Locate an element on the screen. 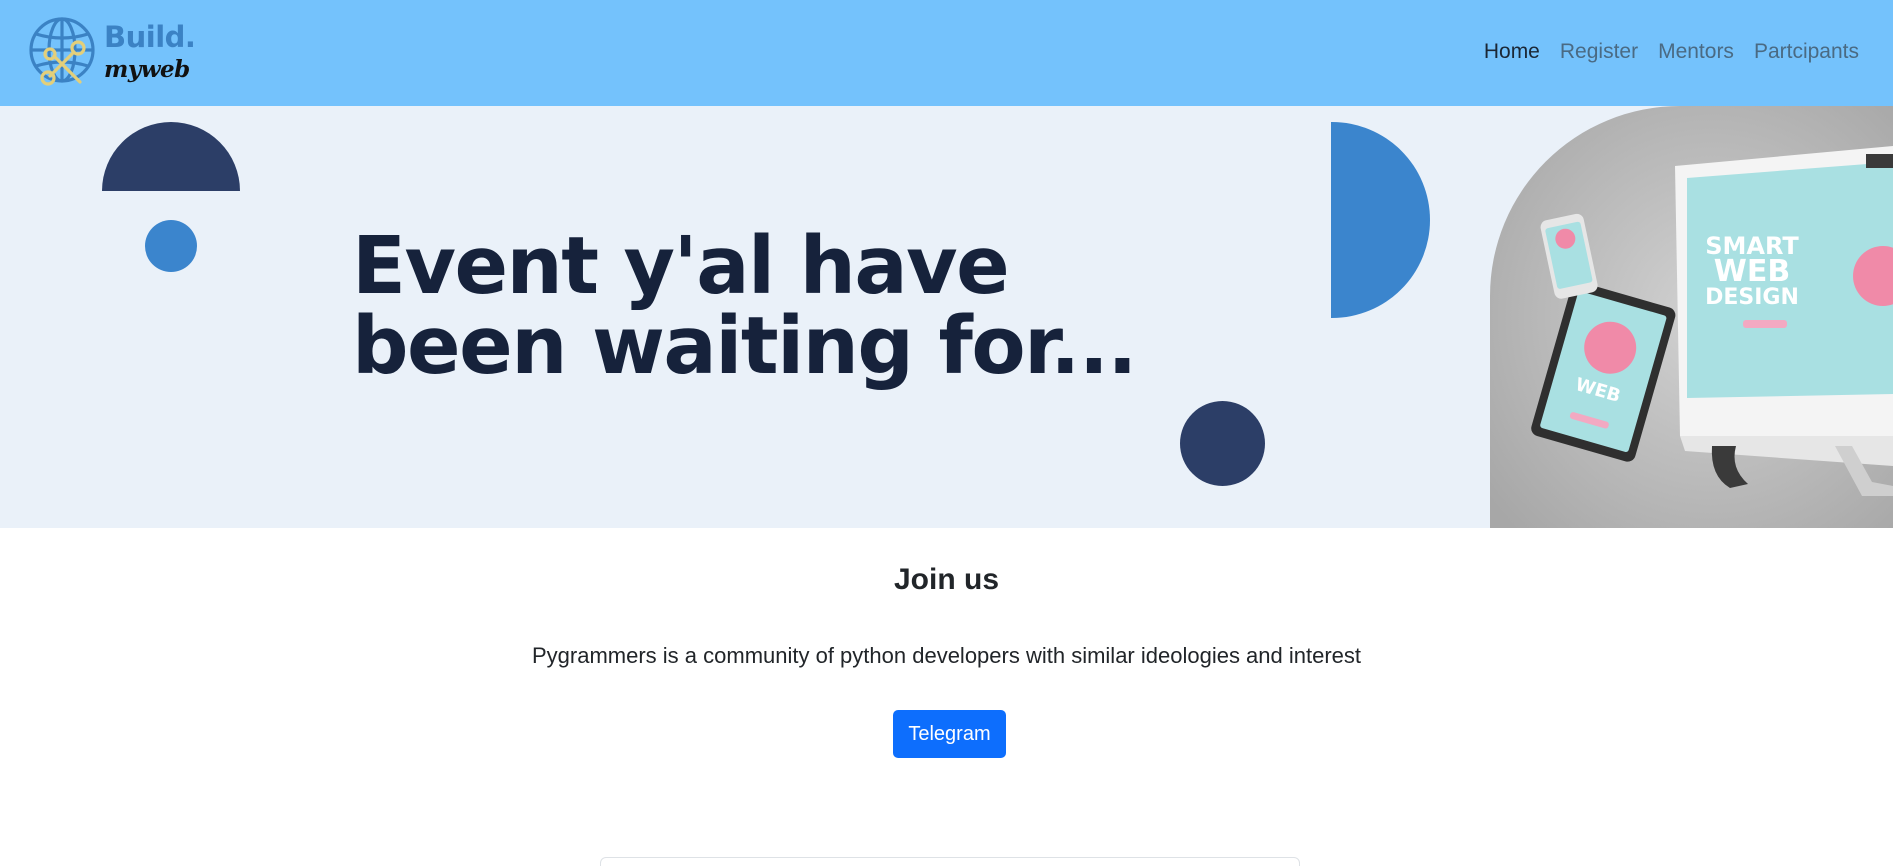 Image resolution: width=1893 pixels, height=866 pixels. brand-name-line2: myweb is located at coordinates (147, 69).